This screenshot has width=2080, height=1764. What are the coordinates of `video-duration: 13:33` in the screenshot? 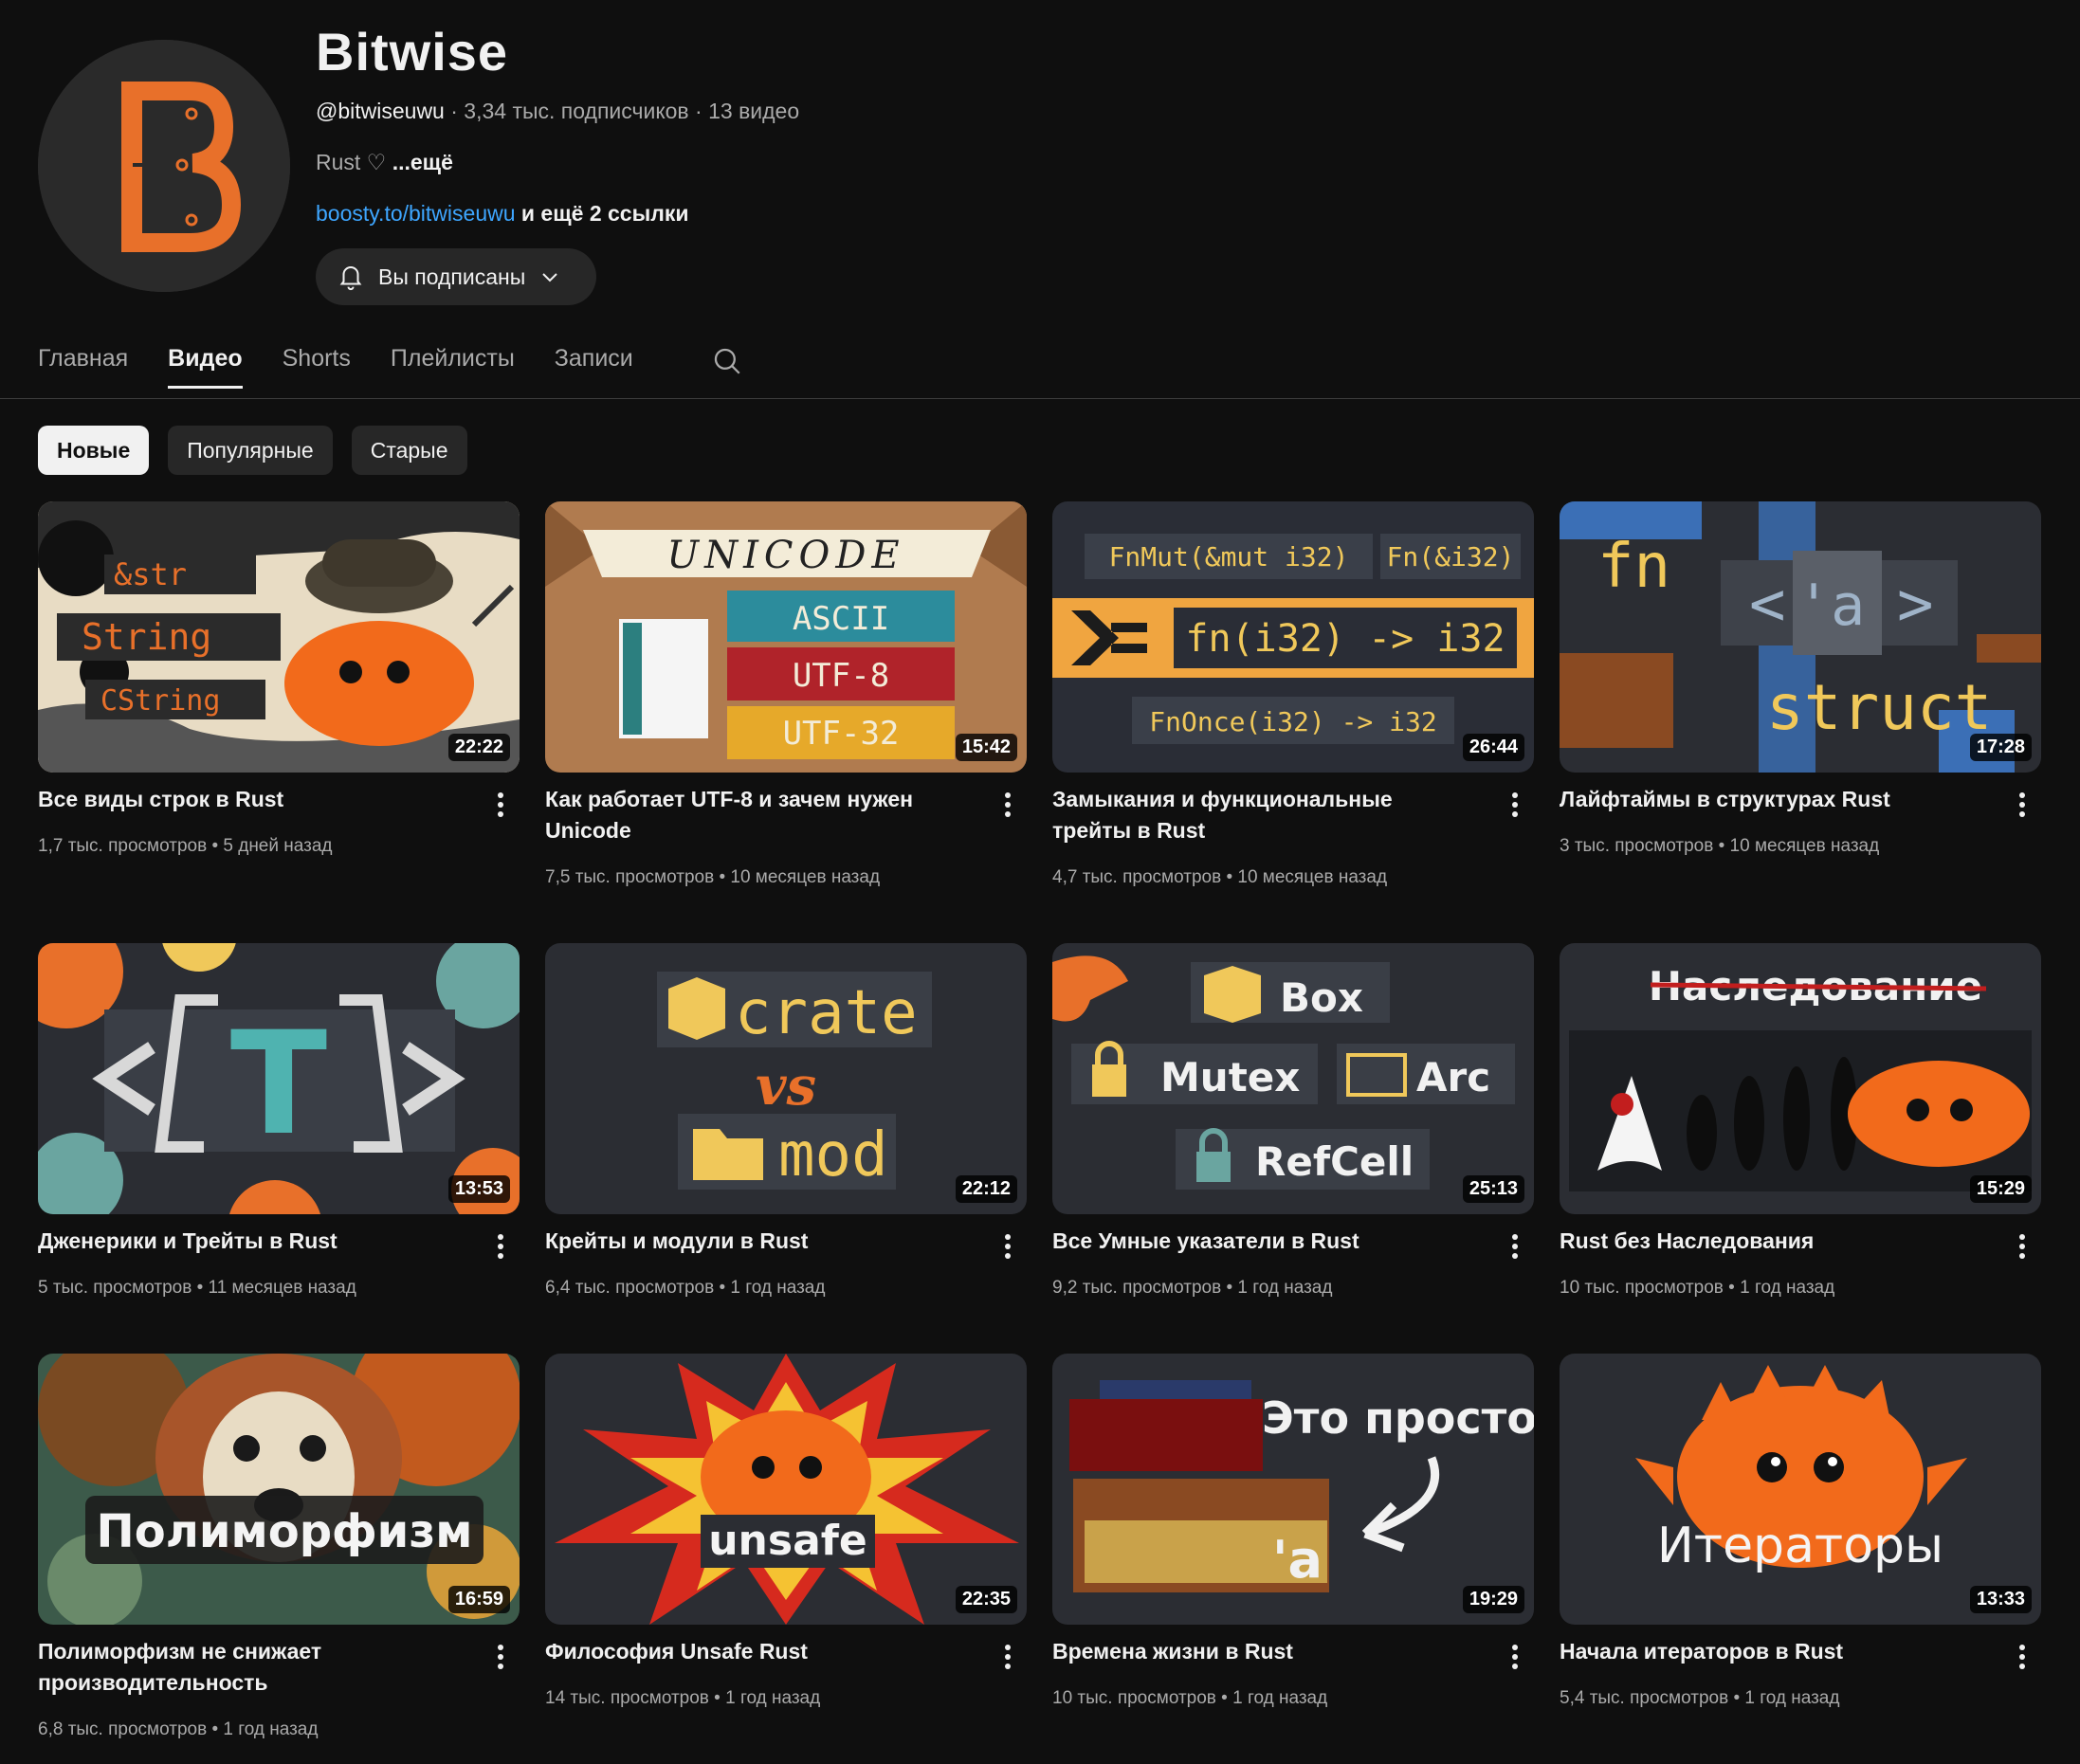 It's located at (2001, 1599).